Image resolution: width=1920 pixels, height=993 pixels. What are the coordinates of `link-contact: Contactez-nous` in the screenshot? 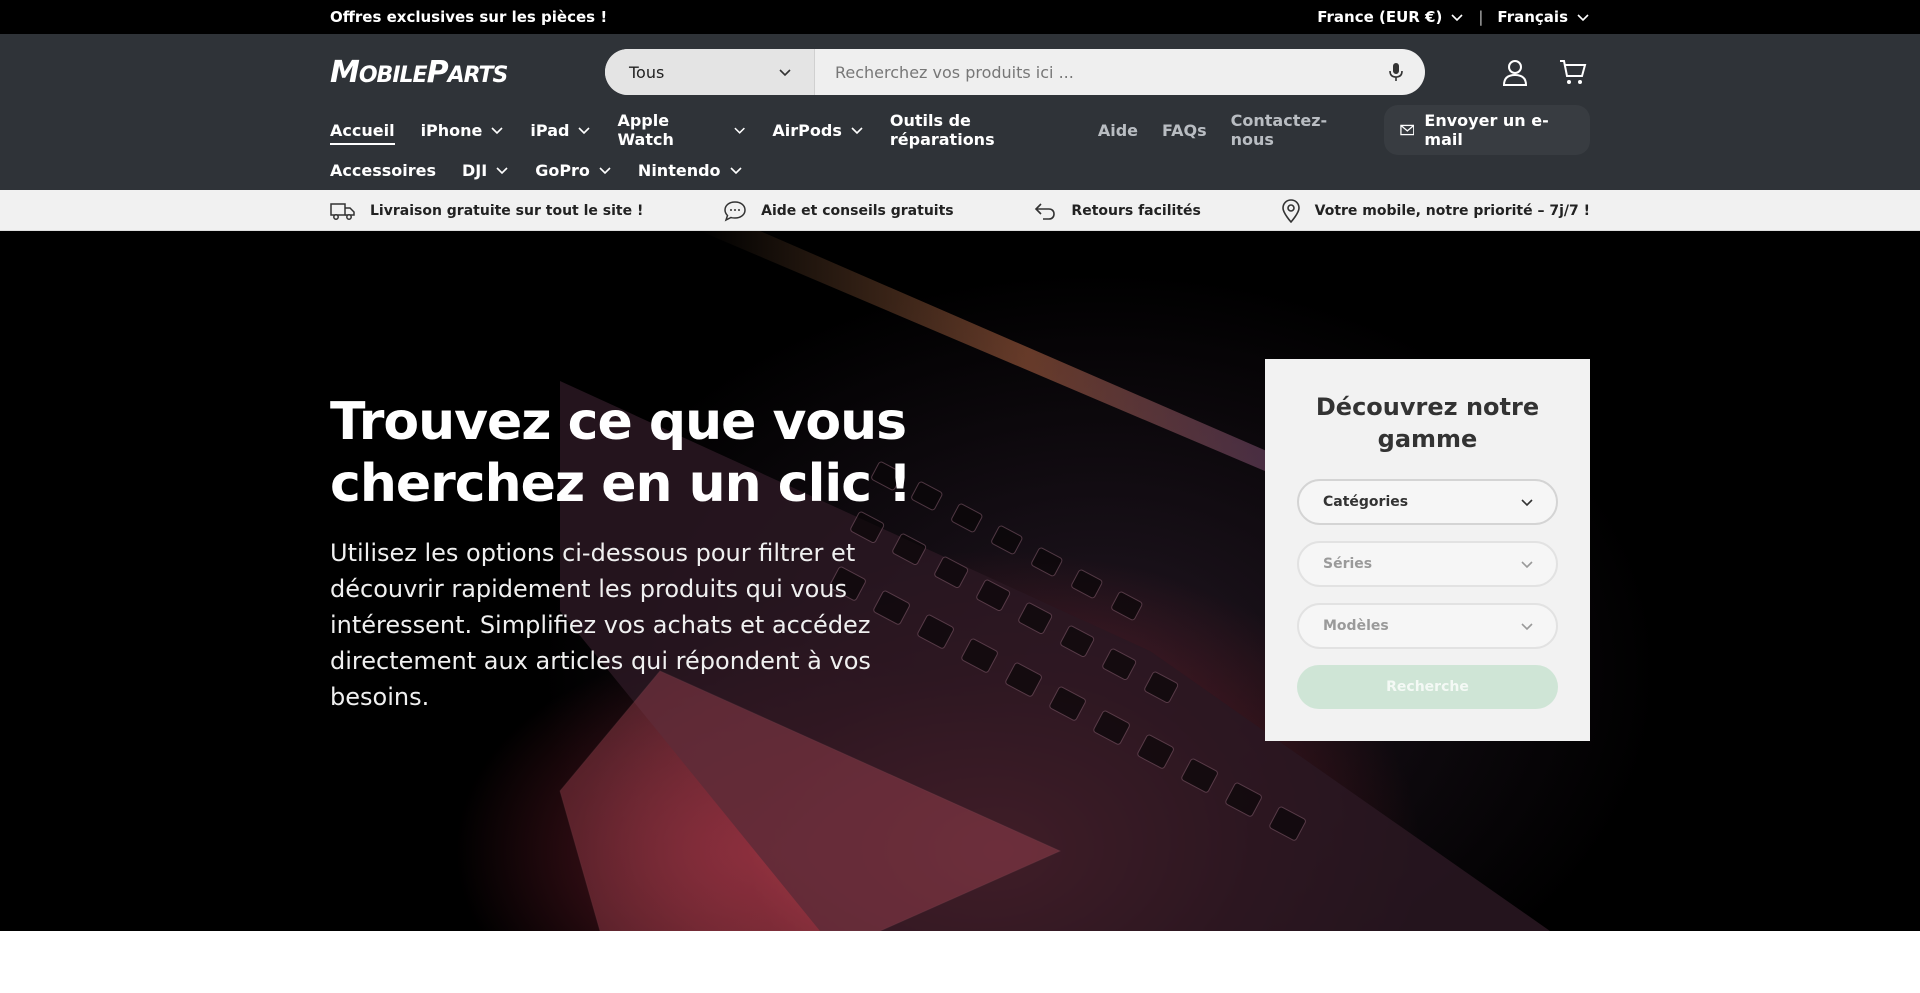 It's located at (1295, 130).